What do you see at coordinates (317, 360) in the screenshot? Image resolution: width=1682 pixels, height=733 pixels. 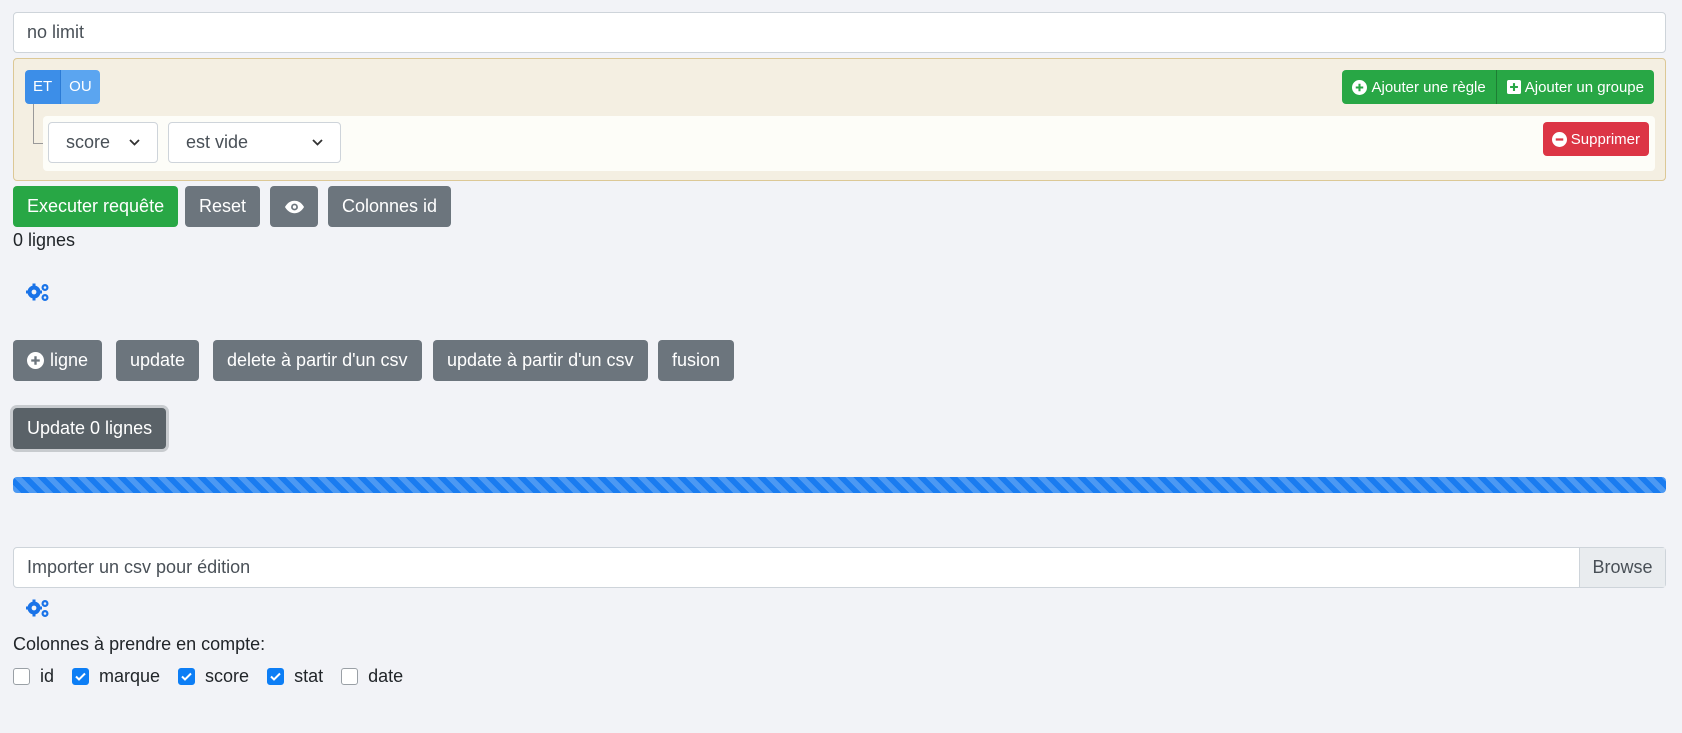 I see `delete-from-csv-button: delete à partir d'un csv` at bounding box center [317, 360].